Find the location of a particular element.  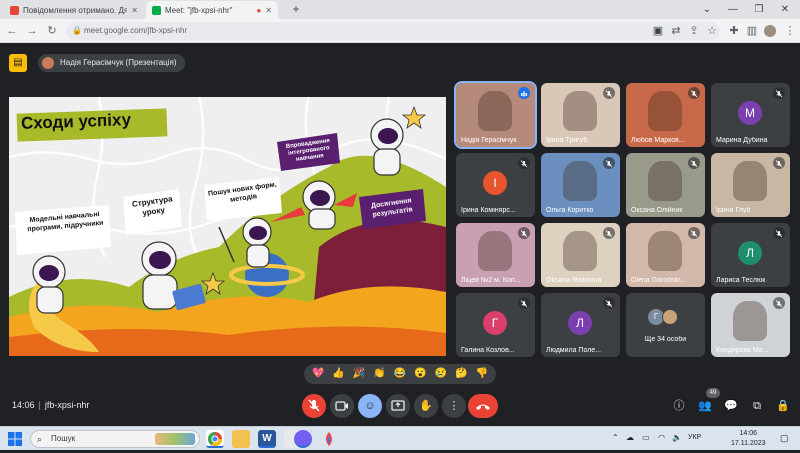

presenter-chip: Надія Герасімчук (Презентація) is located at coordinates (111, 63).